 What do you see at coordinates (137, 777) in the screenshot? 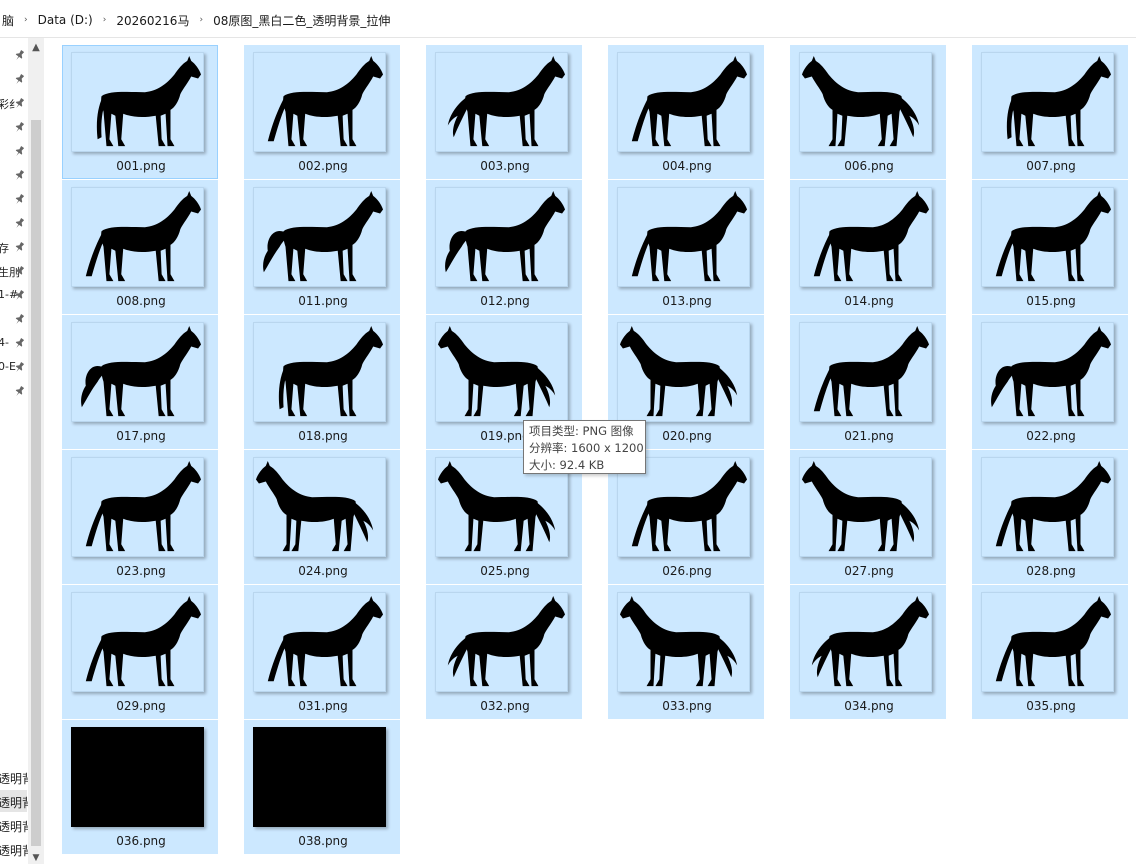
I see `black-image-thumbnail` at bounding box center [137, 777].